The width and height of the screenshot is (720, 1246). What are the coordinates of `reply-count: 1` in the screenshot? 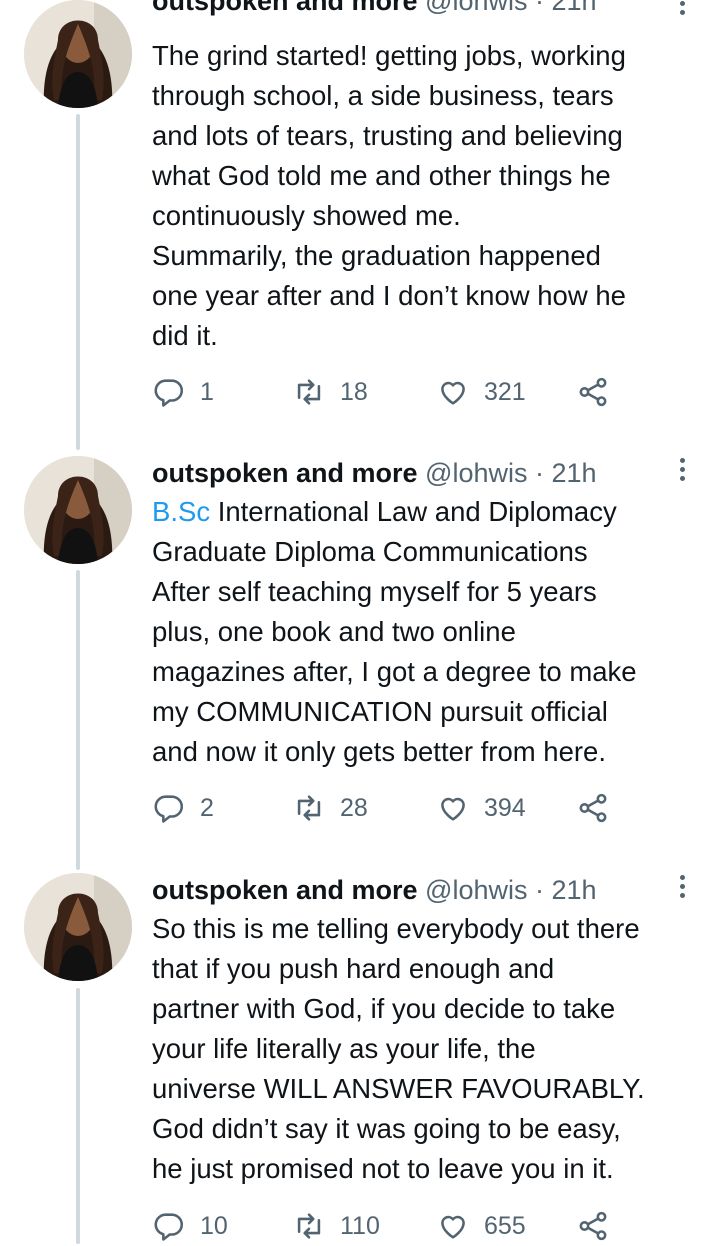 It's located at (207, 391).